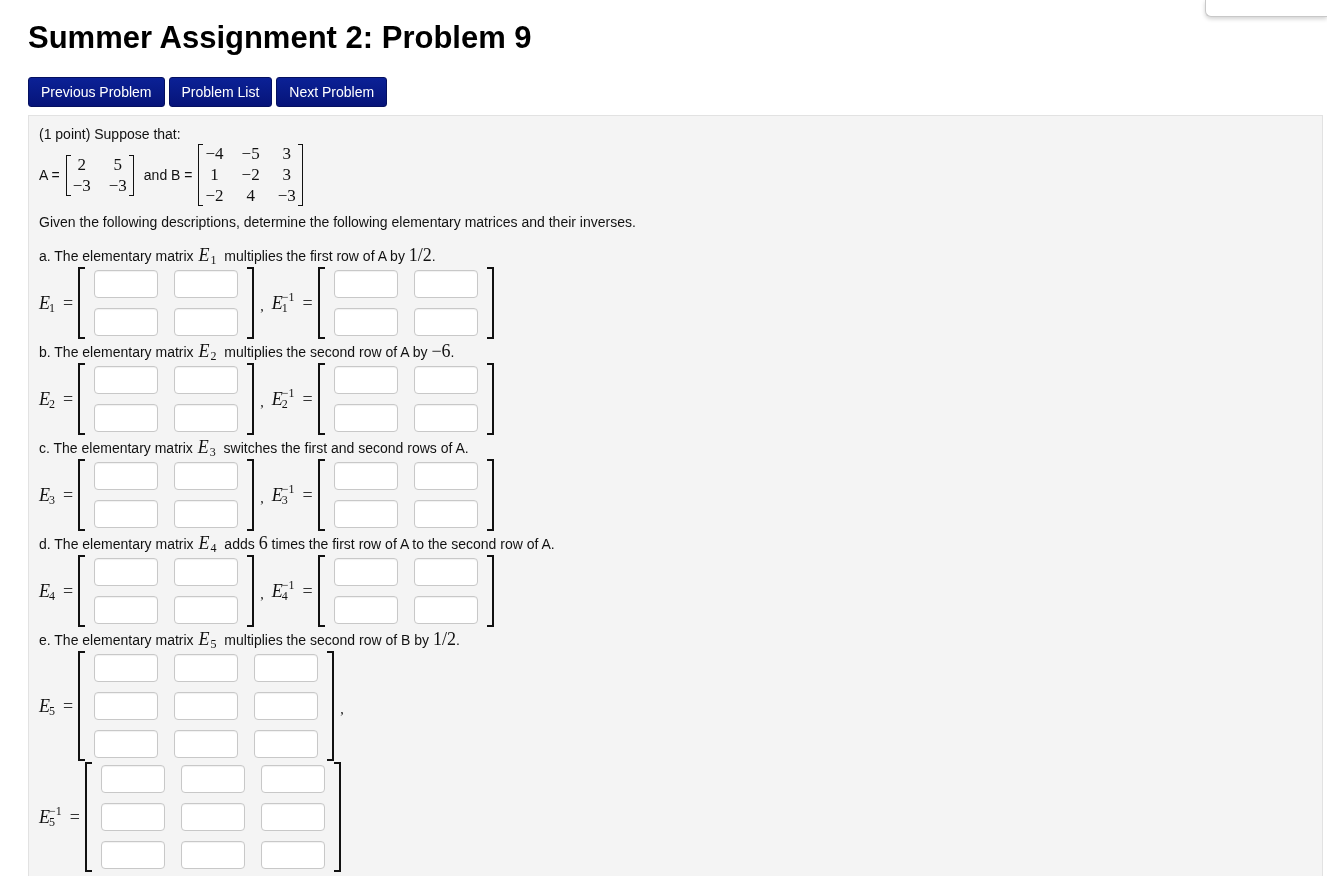  Describe the element at coordinates (81, 164) in the screenshot. I see `matrix-entry: 2` at that location.